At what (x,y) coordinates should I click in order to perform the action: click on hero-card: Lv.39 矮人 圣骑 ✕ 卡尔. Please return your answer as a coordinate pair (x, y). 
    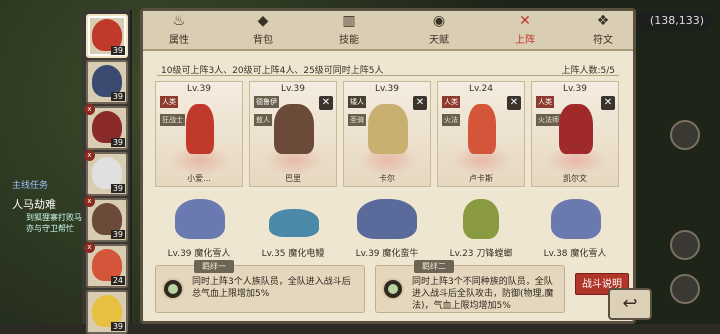
    Looking at the image, I should click on (387, 134).